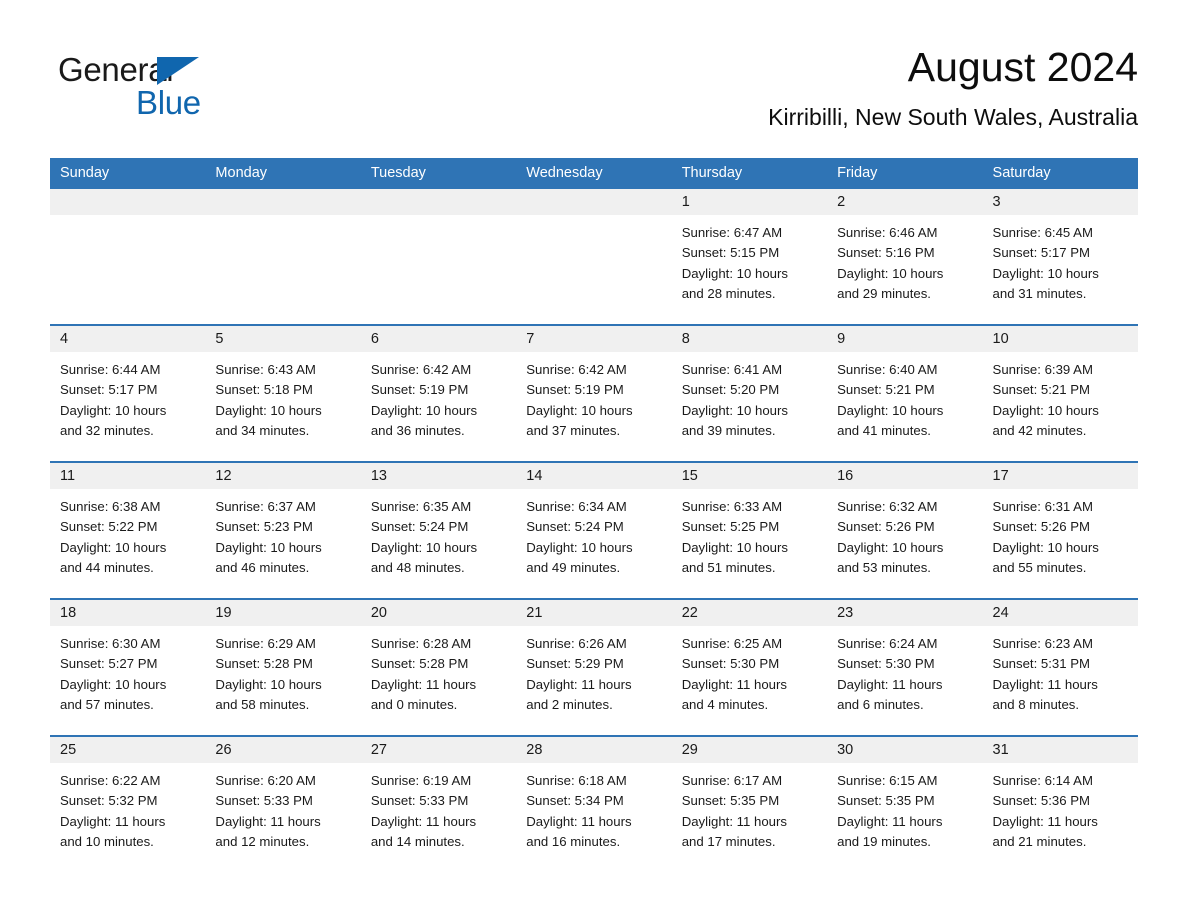  I want to click on weekday-header-wednesday: Wednesday, so click(564, 173).